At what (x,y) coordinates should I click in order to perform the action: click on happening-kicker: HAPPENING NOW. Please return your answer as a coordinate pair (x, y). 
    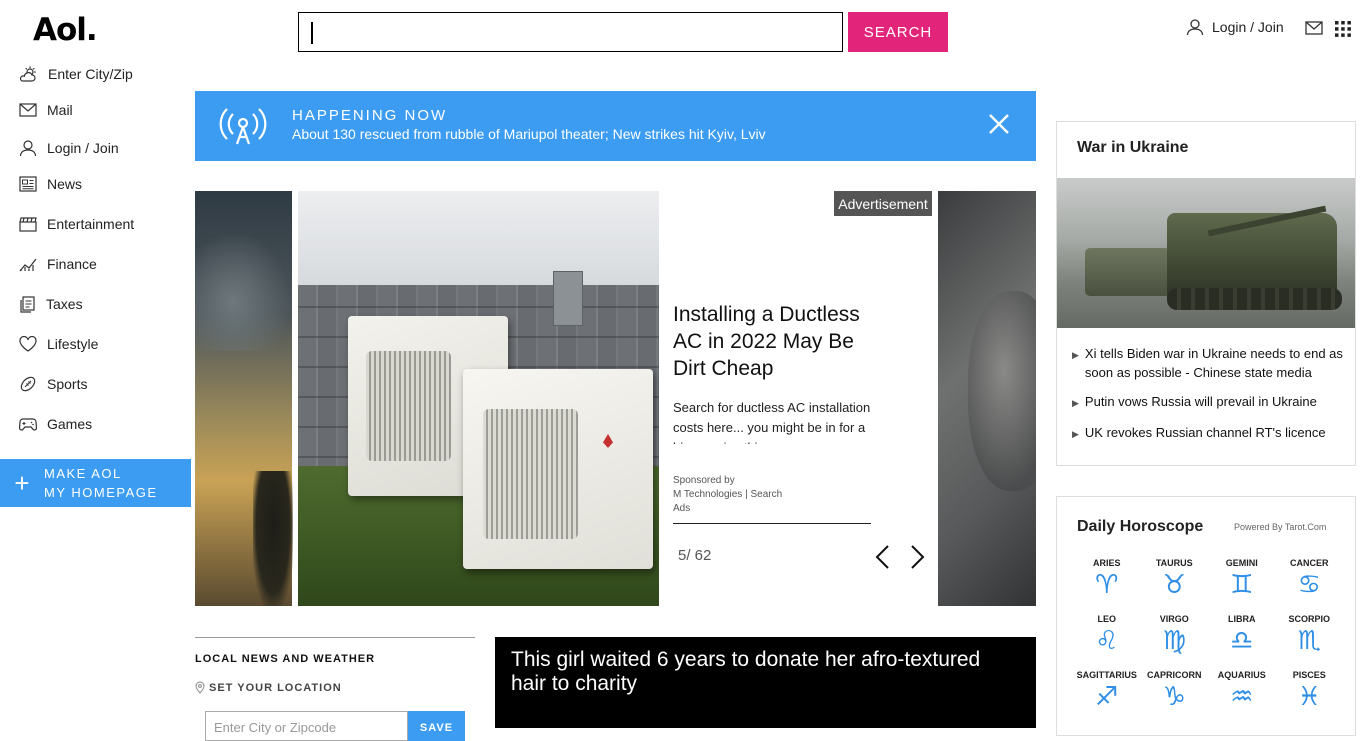
    Looking at the image, I should click on (370, 115).